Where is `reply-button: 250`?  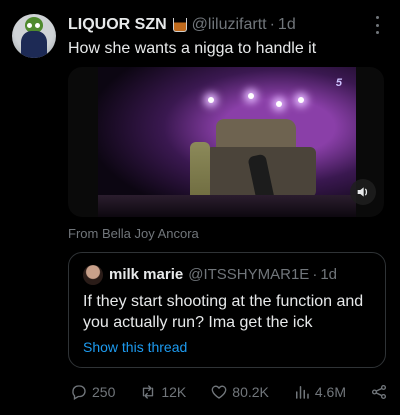
reply-button: 250 is located at coordinates (92, 392).